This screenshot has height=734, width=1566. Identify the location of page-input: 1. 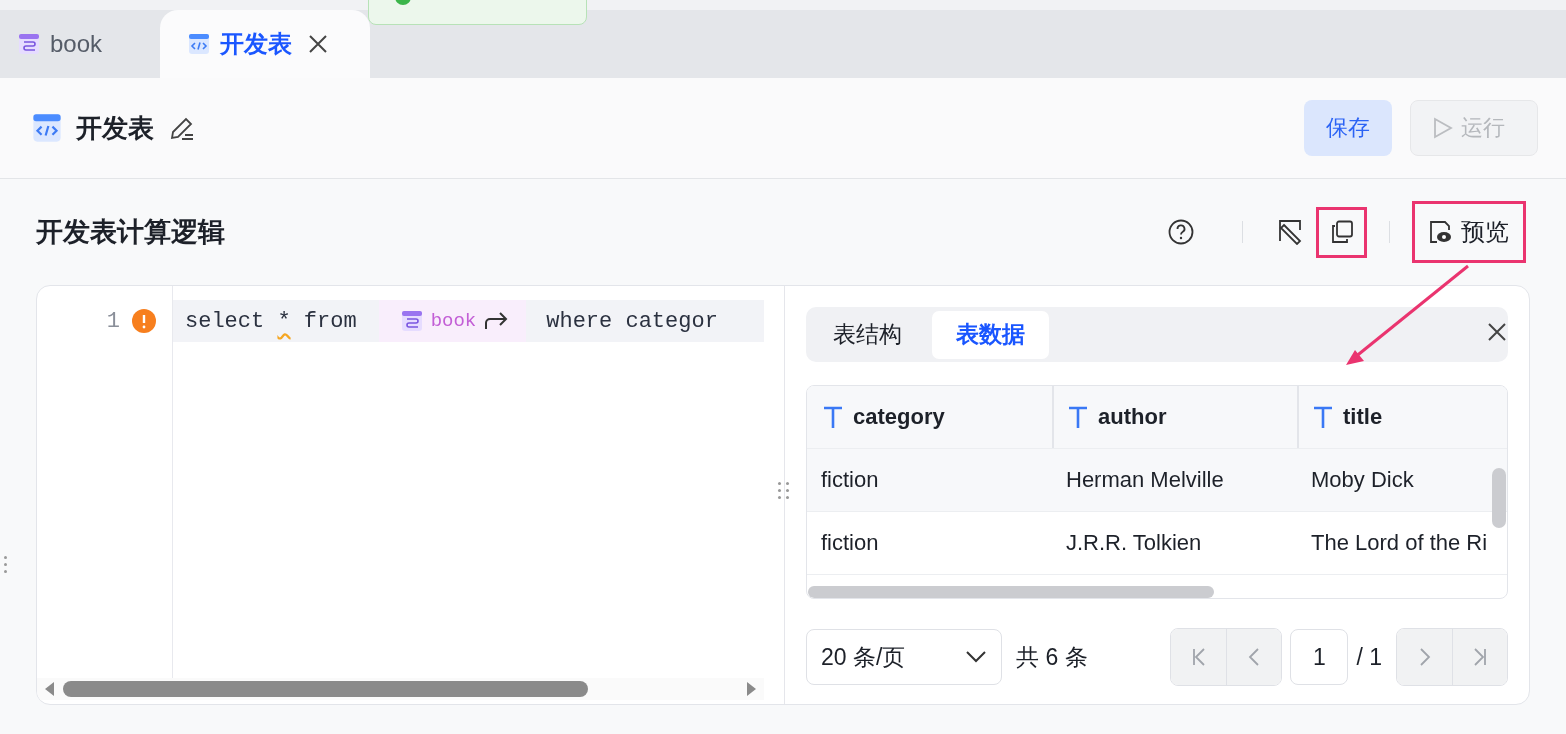
(1319, 657).